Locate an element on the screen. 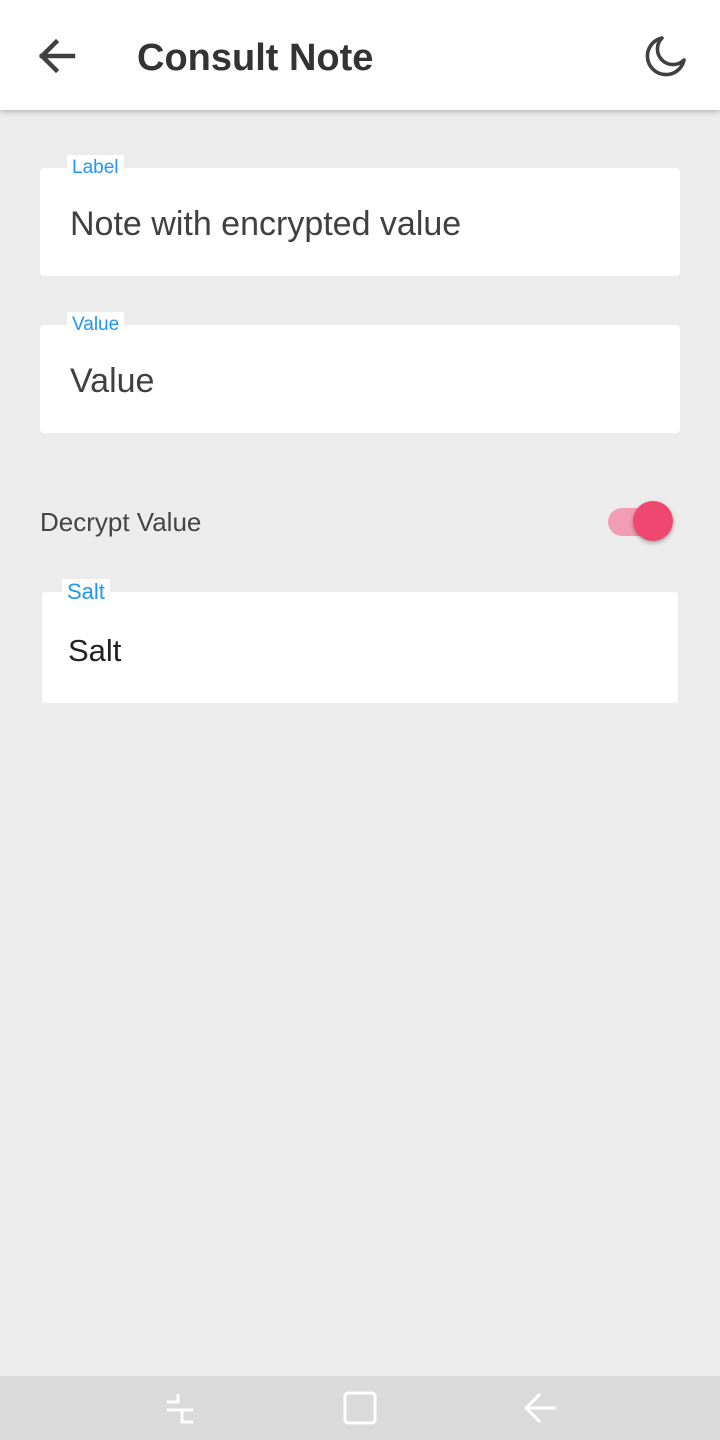 The height and width of the screenshot is (1440, 720). arrow-back-icon is located at coordinates (57, 56).